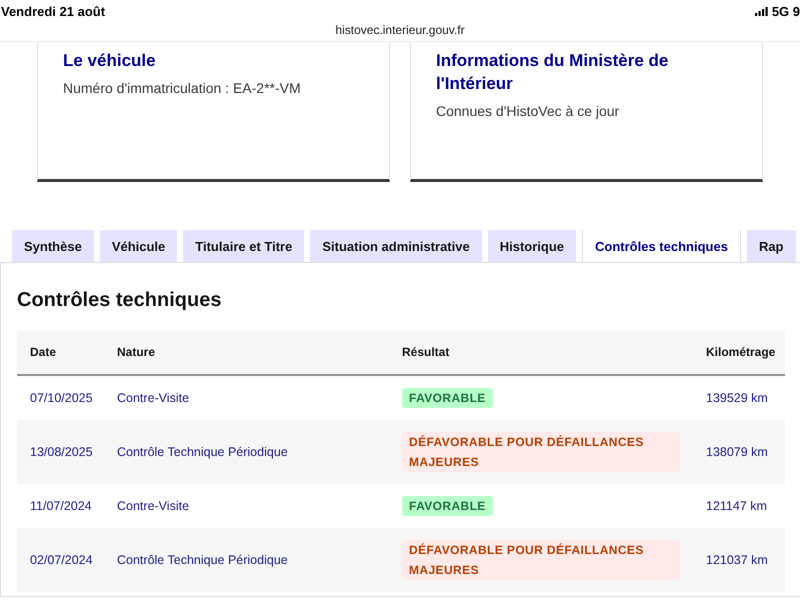 The height and width of the screenshot is (600, 800). Describe the element at coordinates (400, 30) in the screenshot. I see `address-url: histovec.interieur.gouv.fr` at that location.